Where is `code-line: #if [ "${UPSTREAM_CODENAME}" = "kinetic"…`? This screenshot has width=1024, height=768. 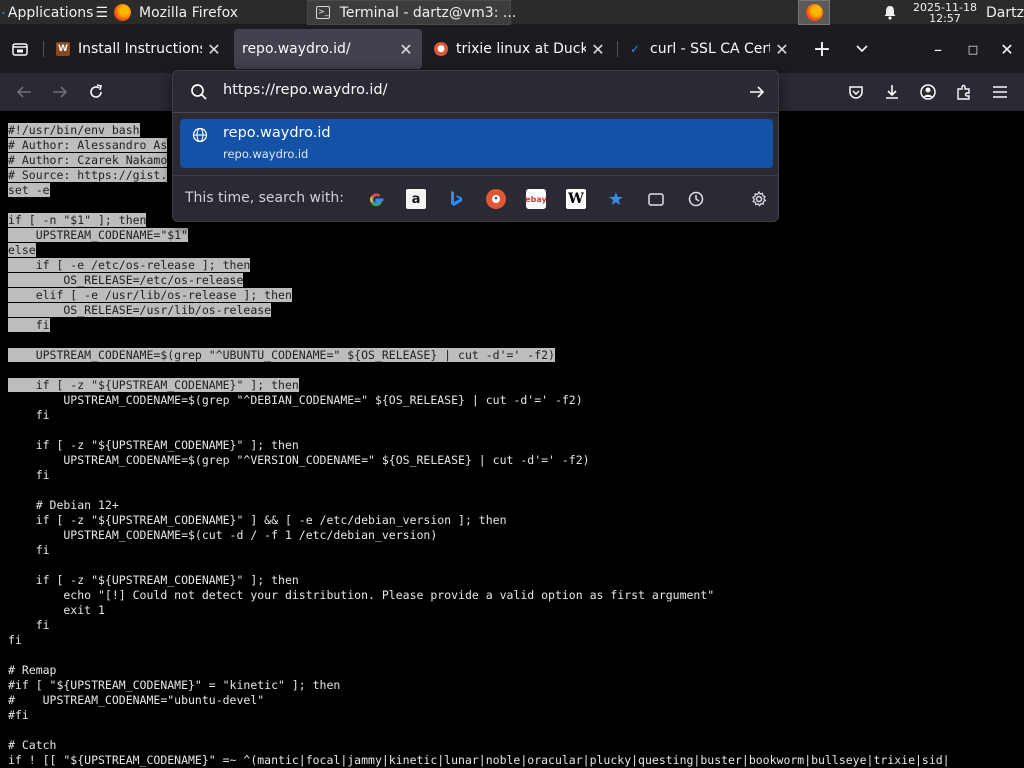
code-line: #if [ "${UPSTREAM_CODENAME}" = "kinetic"… is located at coordinates (174, 685).